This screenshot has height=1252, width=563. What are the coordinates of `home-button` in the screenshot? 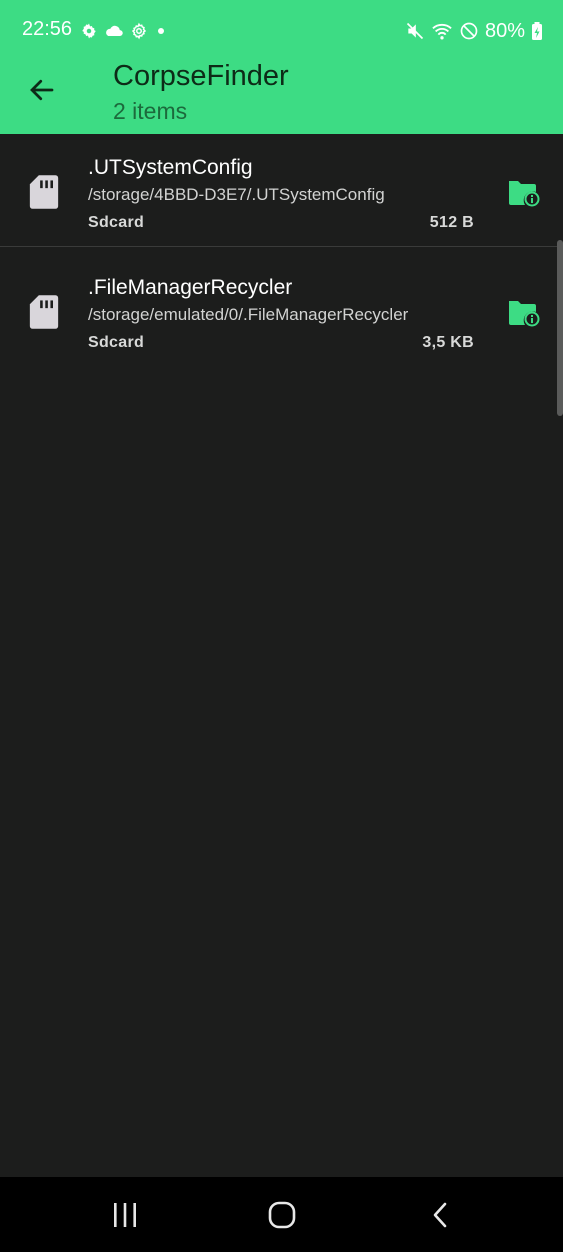 It's located at (282, 1215).